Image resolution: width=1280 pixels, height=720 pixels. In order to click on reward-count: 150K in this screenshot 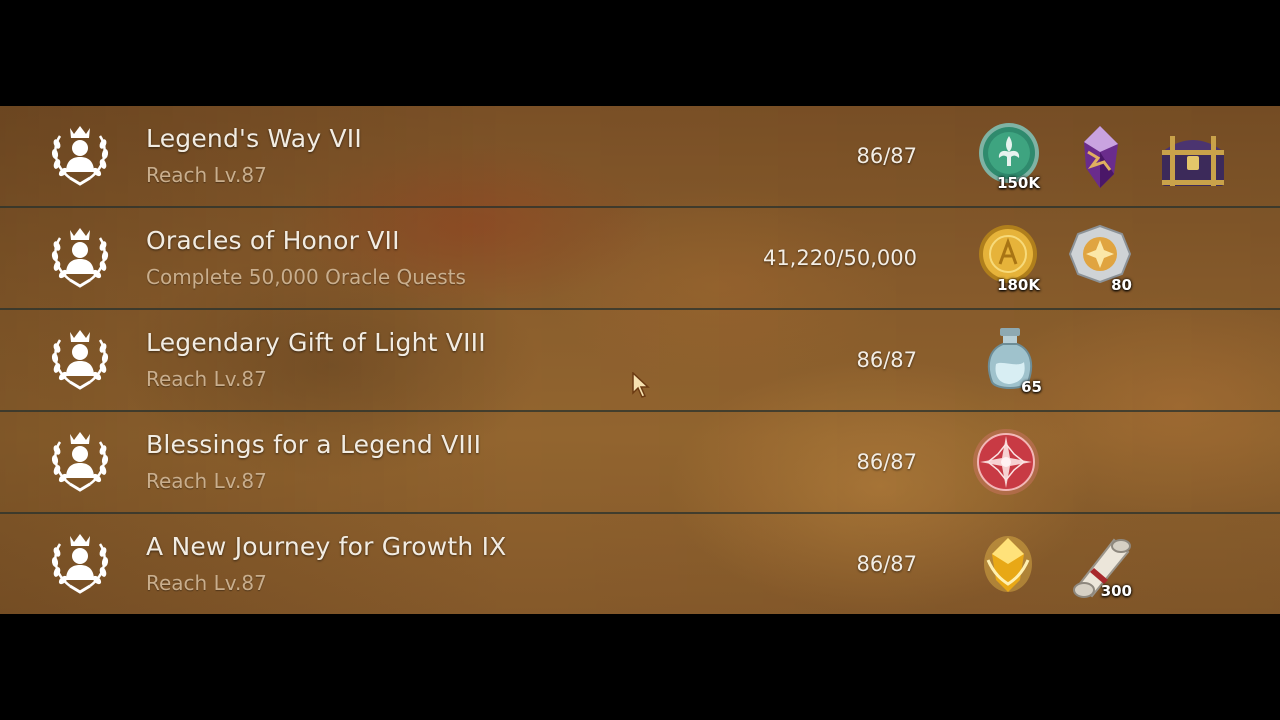, I will do `click(1018, 183)`.